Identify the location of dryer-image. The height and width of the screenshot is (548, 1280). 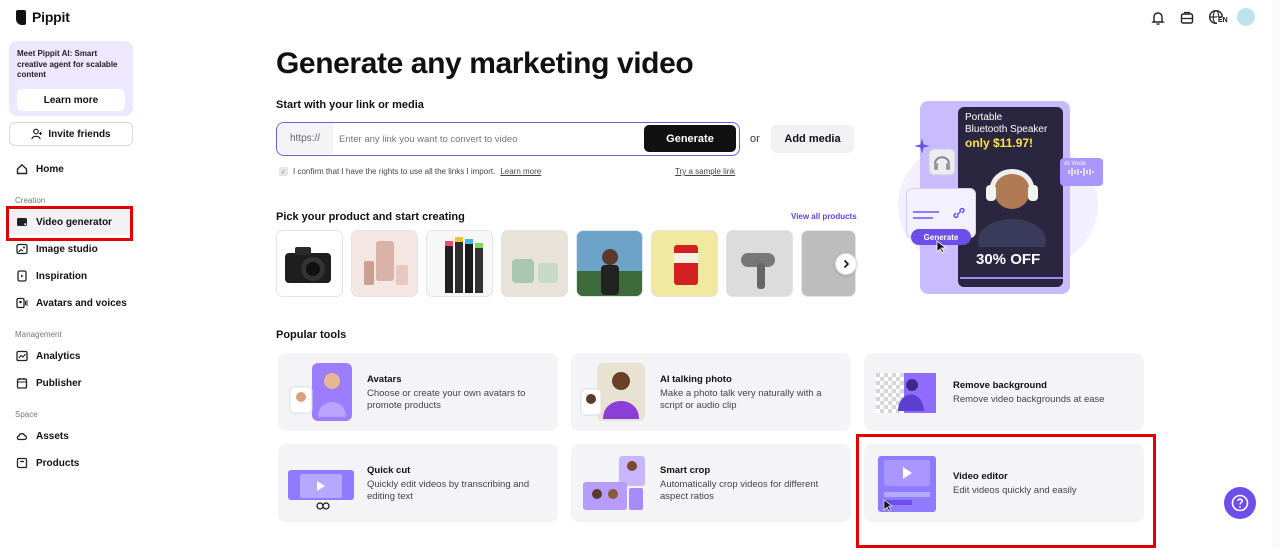
(758, 271).